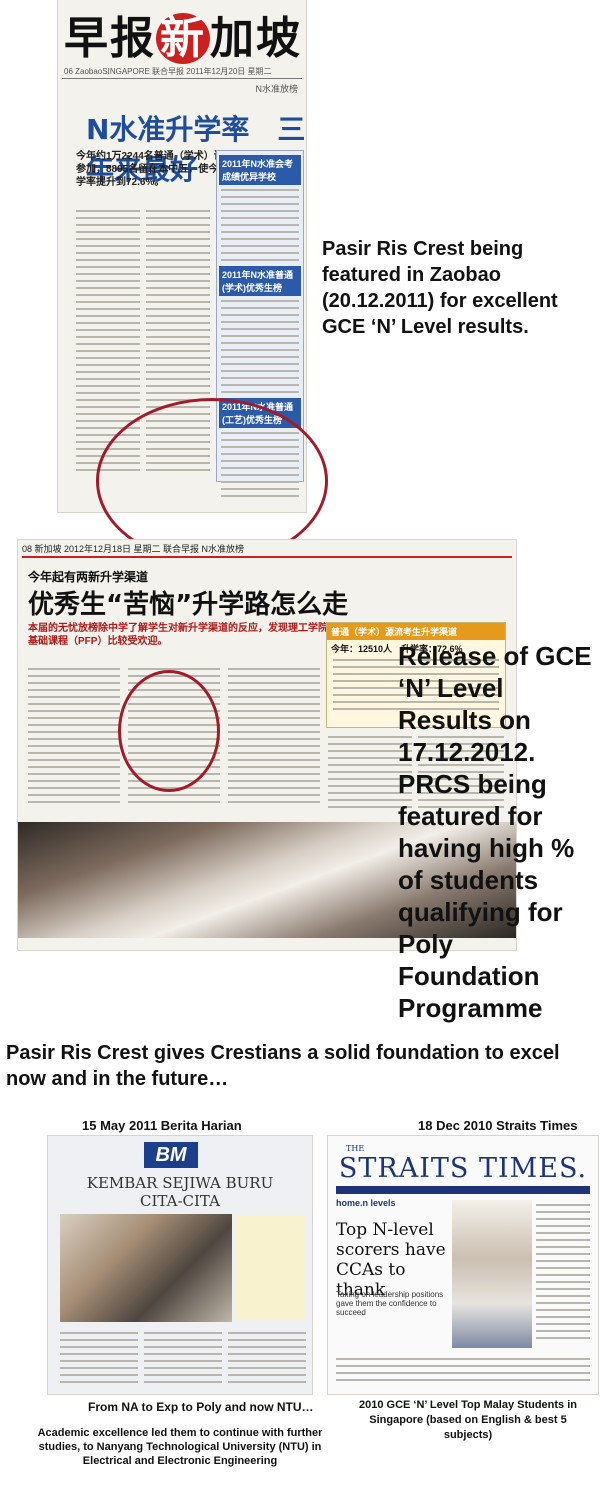 This screenshot has width=600, height=1500. I want to click on twins-photo, so click(146, 1268).